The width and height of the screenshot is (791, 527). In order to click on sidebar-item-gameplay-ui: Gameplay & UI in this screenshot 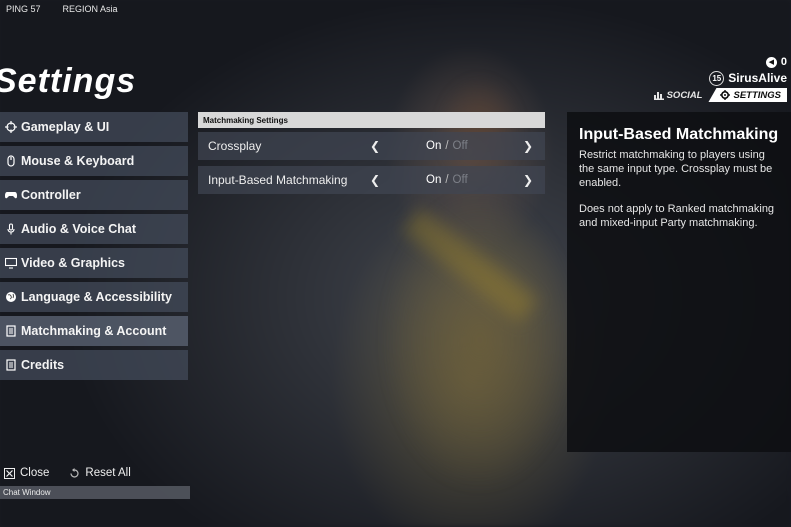, I will do `click(94, 127)`.